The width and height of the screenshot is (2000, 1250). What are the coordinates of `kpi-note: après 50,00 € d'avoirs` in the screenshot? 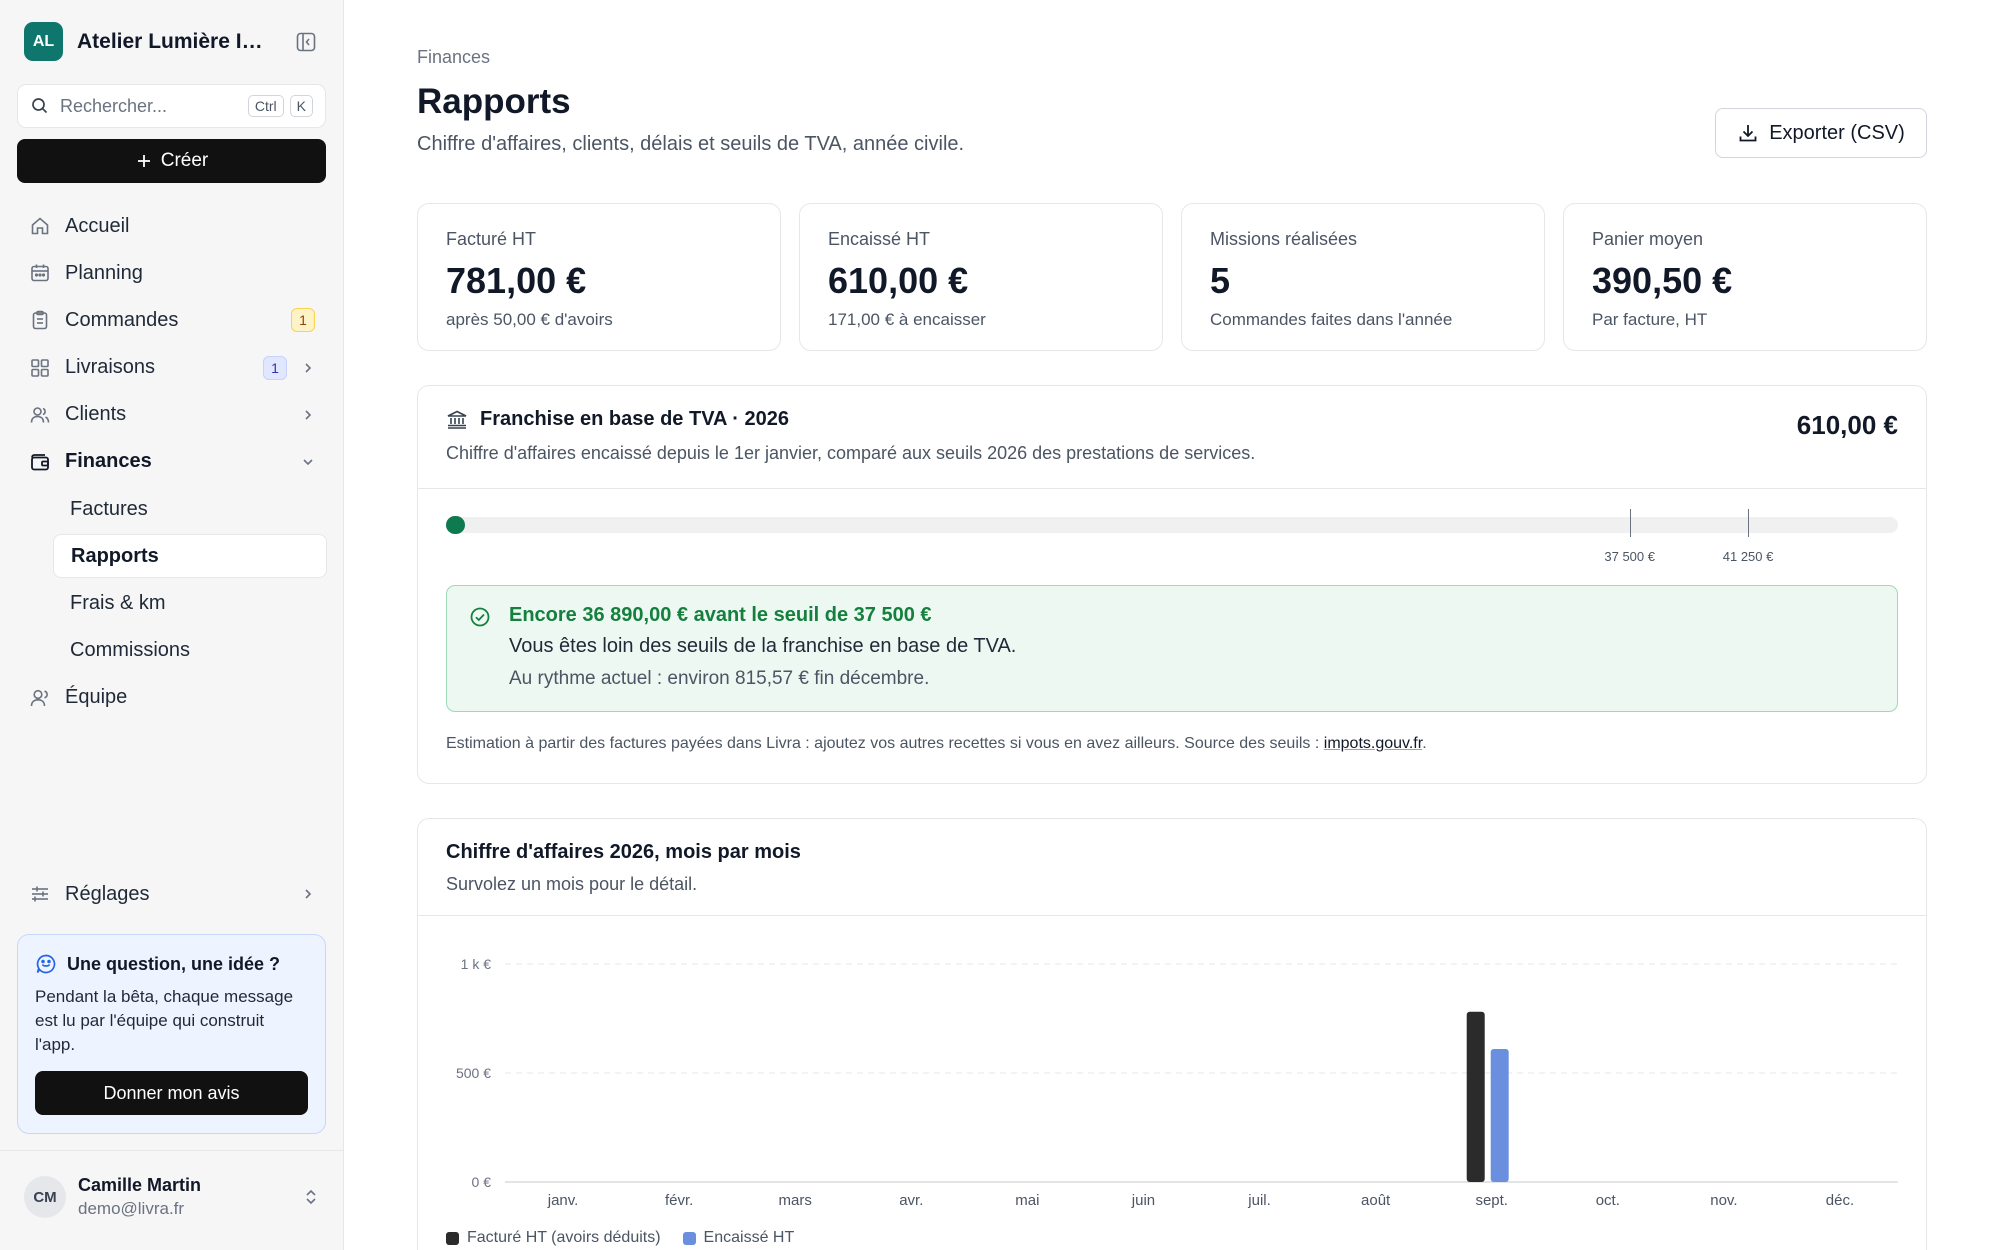 It's located at (529, 319).